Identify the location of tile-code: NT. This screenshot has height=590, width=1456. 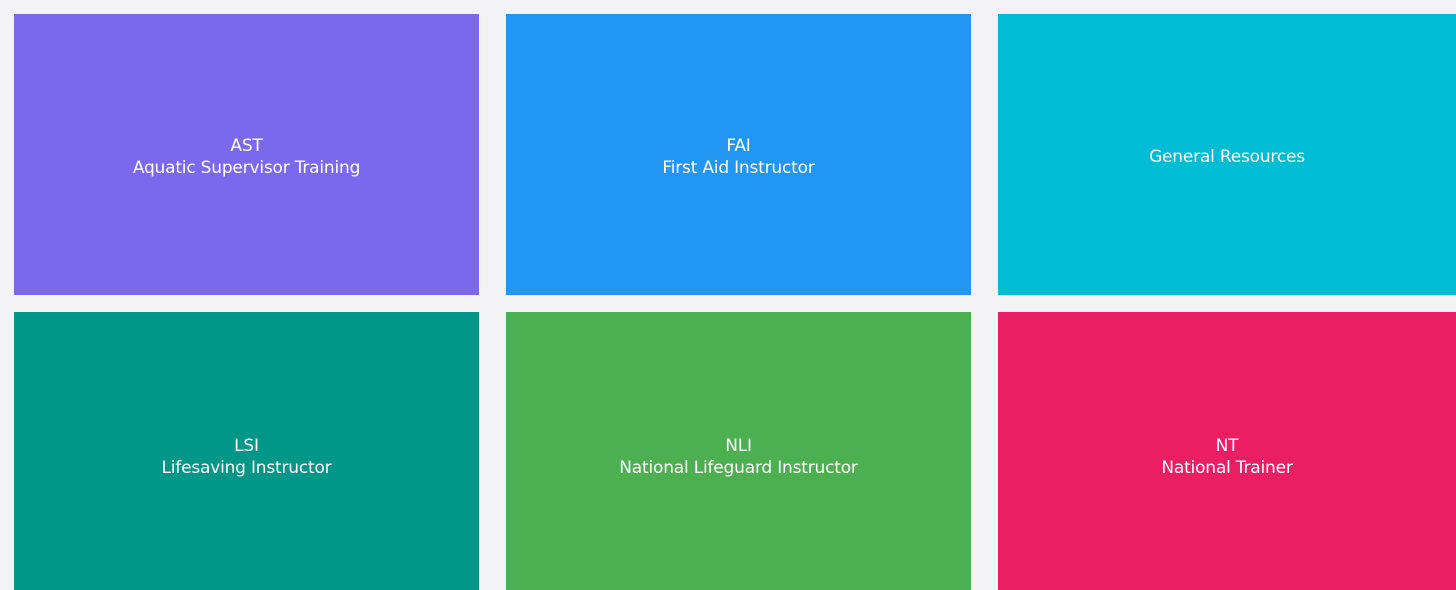
(1227, 446).